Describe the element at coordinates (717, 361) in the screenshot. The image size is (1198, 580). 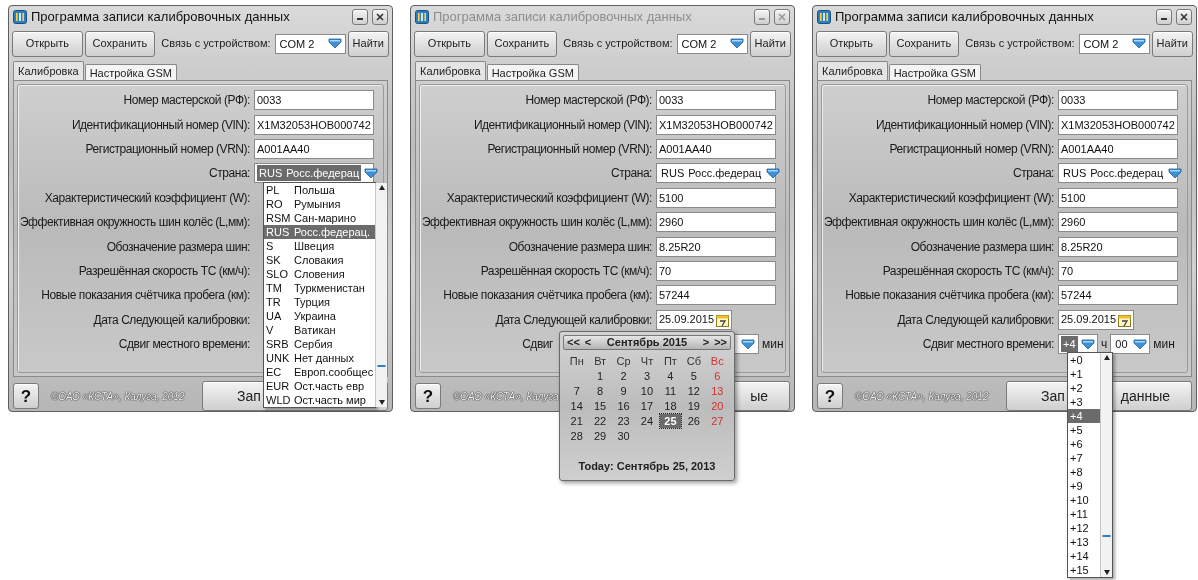
I see `weekday-label: Вс` at that location.